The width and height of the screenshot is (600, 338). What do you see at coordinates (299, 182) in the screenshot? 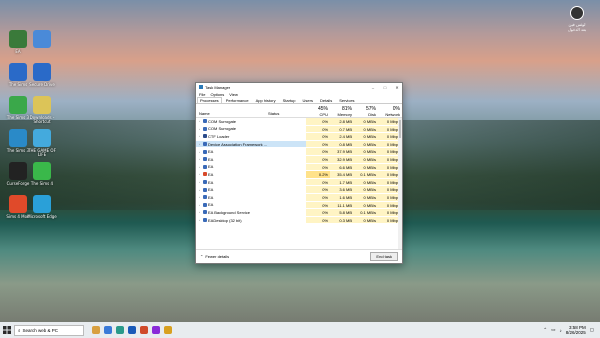
I see `table-row: › EA 0% 1.7 MB 0 MB/s 0 Mbps` at bounding box center [299, 182].